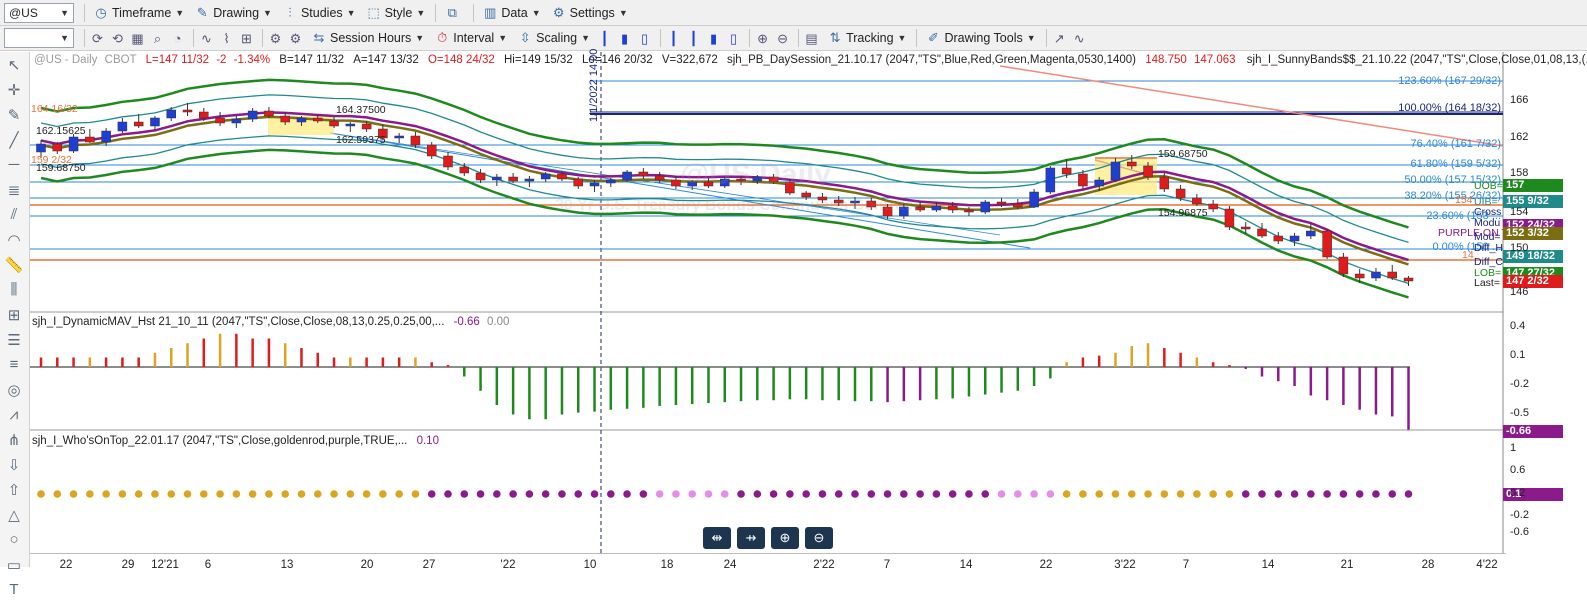 The image size is (1587, 602). What do you see at coordinates (128, 565) in the screenshot?
I see `time-axis-label: 29` at bounding box center [128, 565].